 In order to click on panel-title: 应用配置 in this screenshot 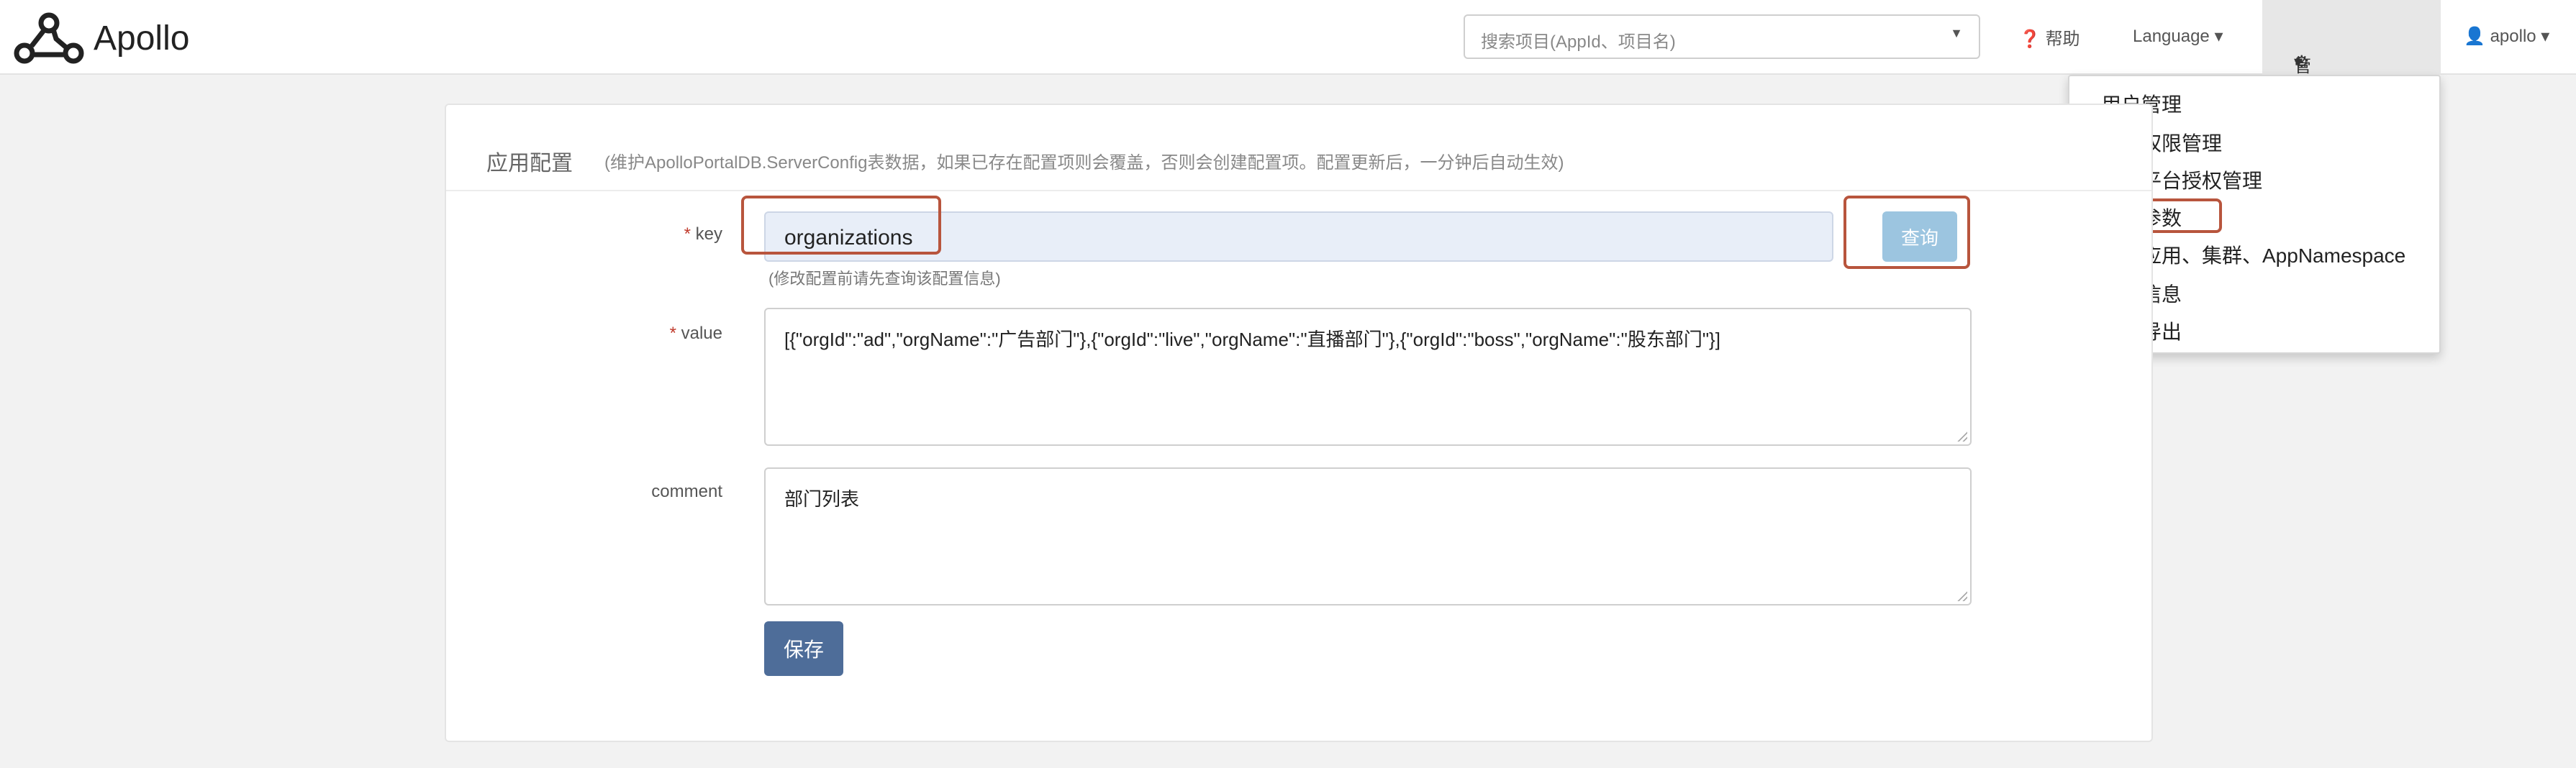, I will do `click(529, 163)`.